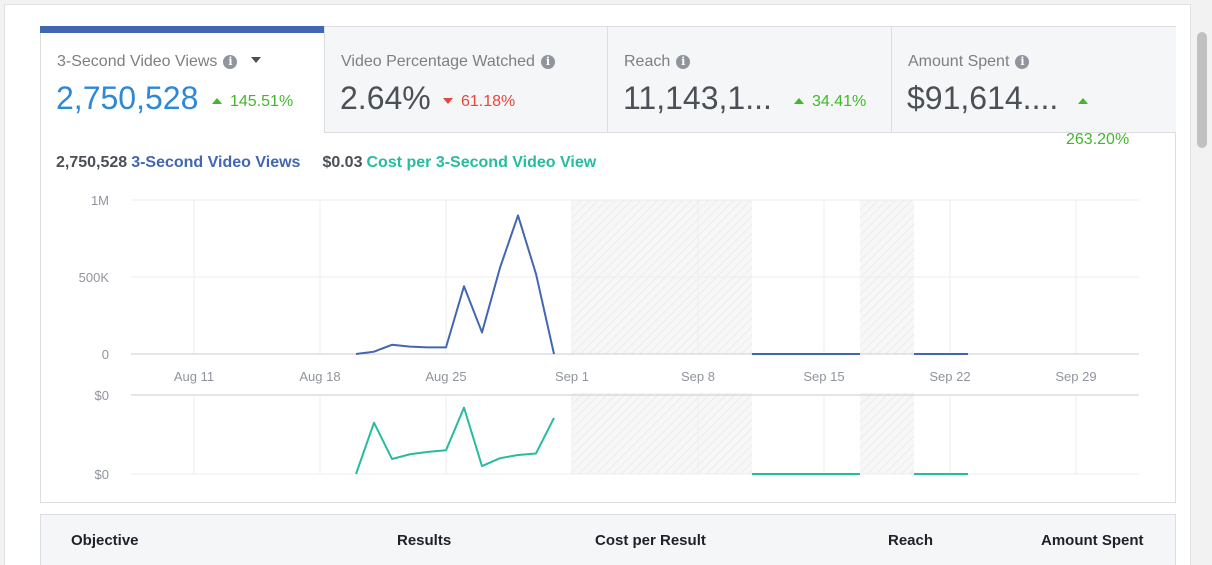 This screenshot has height=565, width=1212. Describe the element at coordinates (949, 376) in the screenshot. I see `x-tick-label: Sep 22` at that location.